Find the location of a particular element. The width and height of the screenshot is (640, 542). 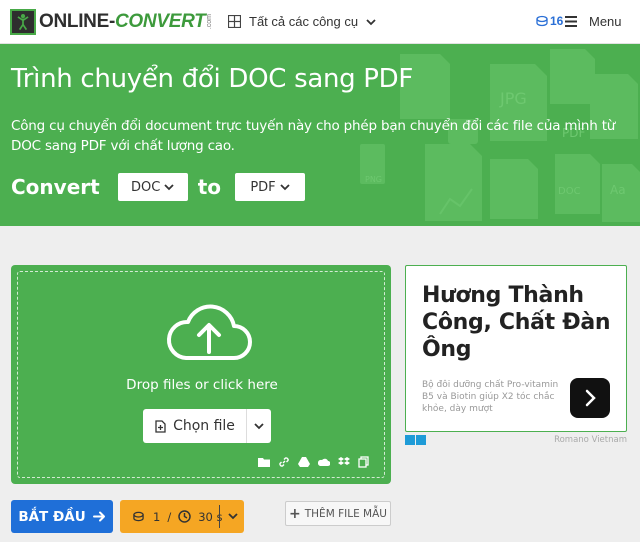

credits-count: 16 is located at coordinates (557, 21).